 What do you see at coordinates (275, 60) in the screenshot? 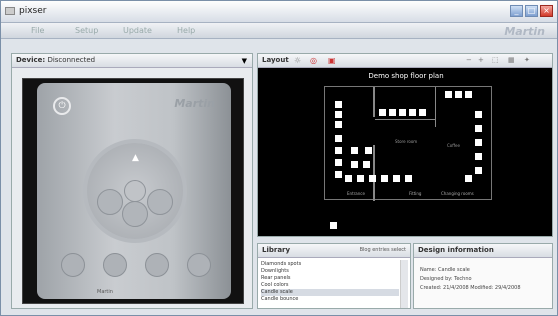
I see `layout-label: Layout` at bounding box center [275, 60].